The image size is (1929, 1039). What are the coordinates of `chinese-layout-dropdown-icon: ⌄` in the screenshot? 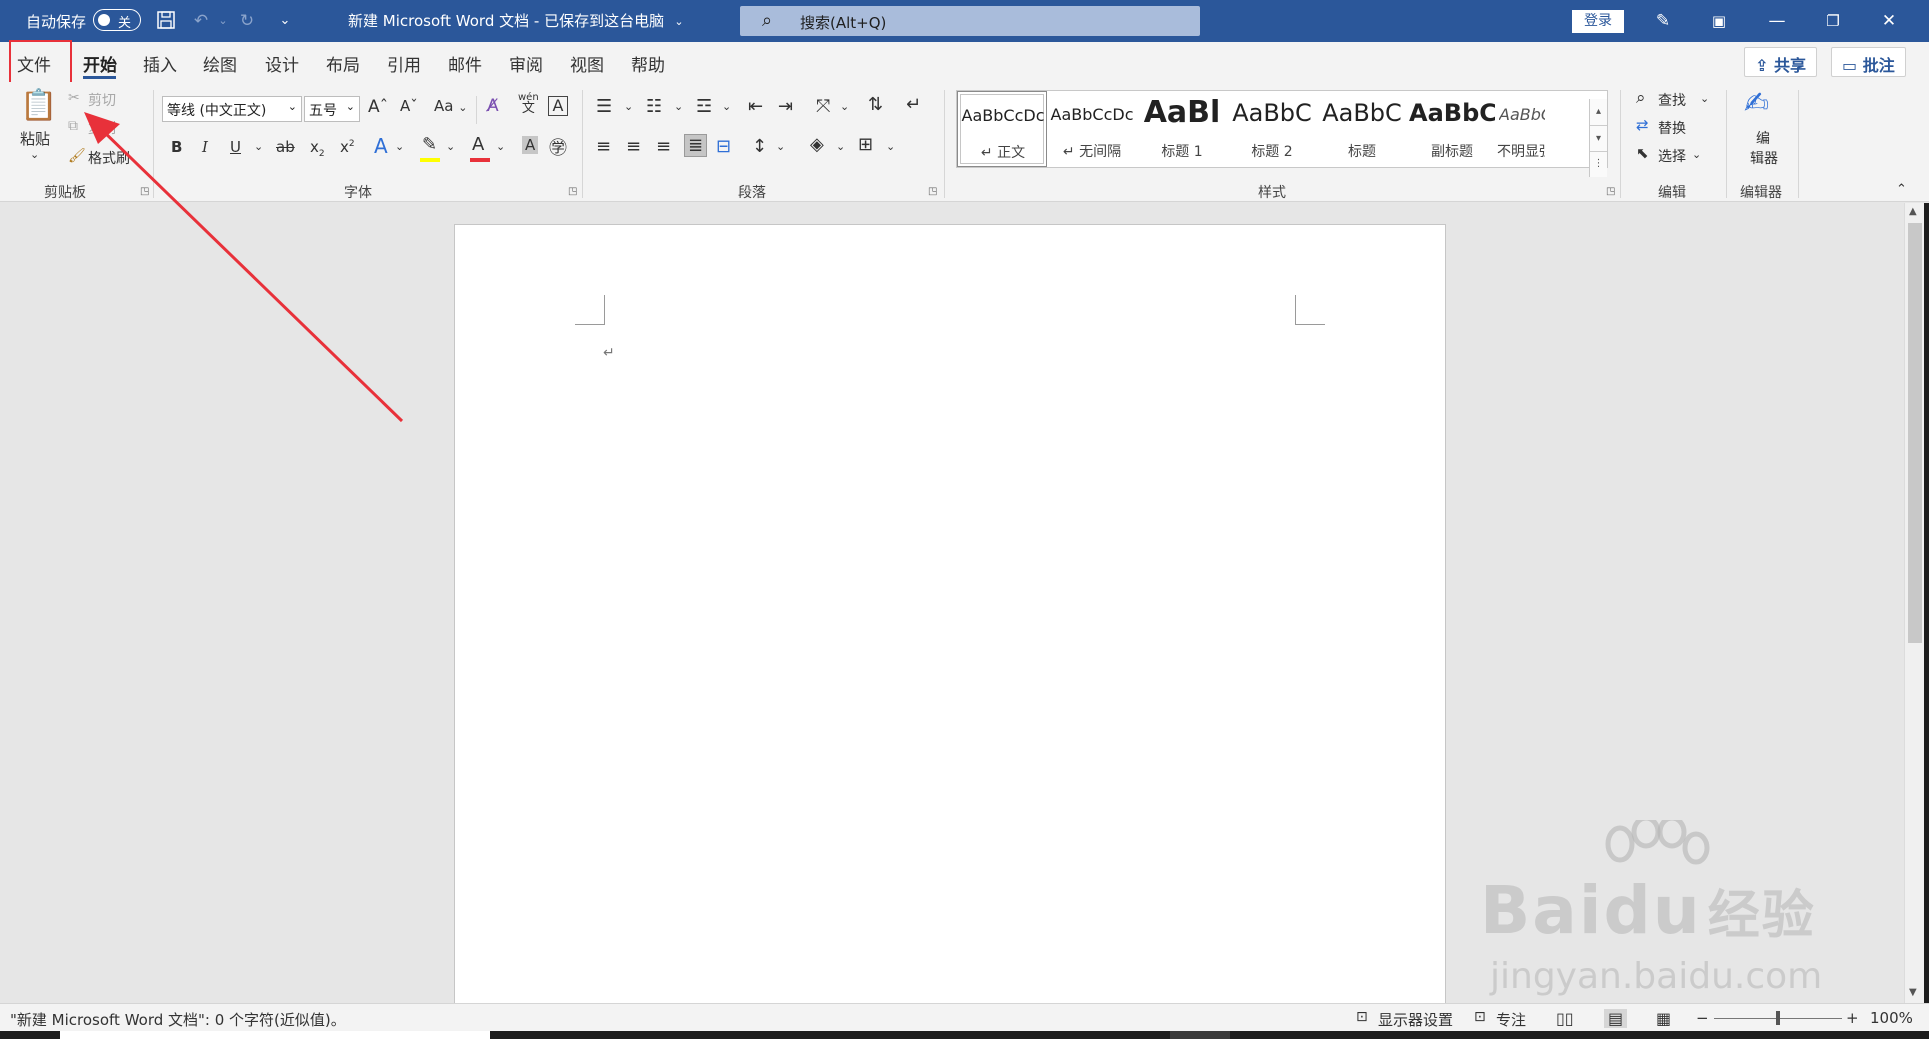 It's located at (844, 106).